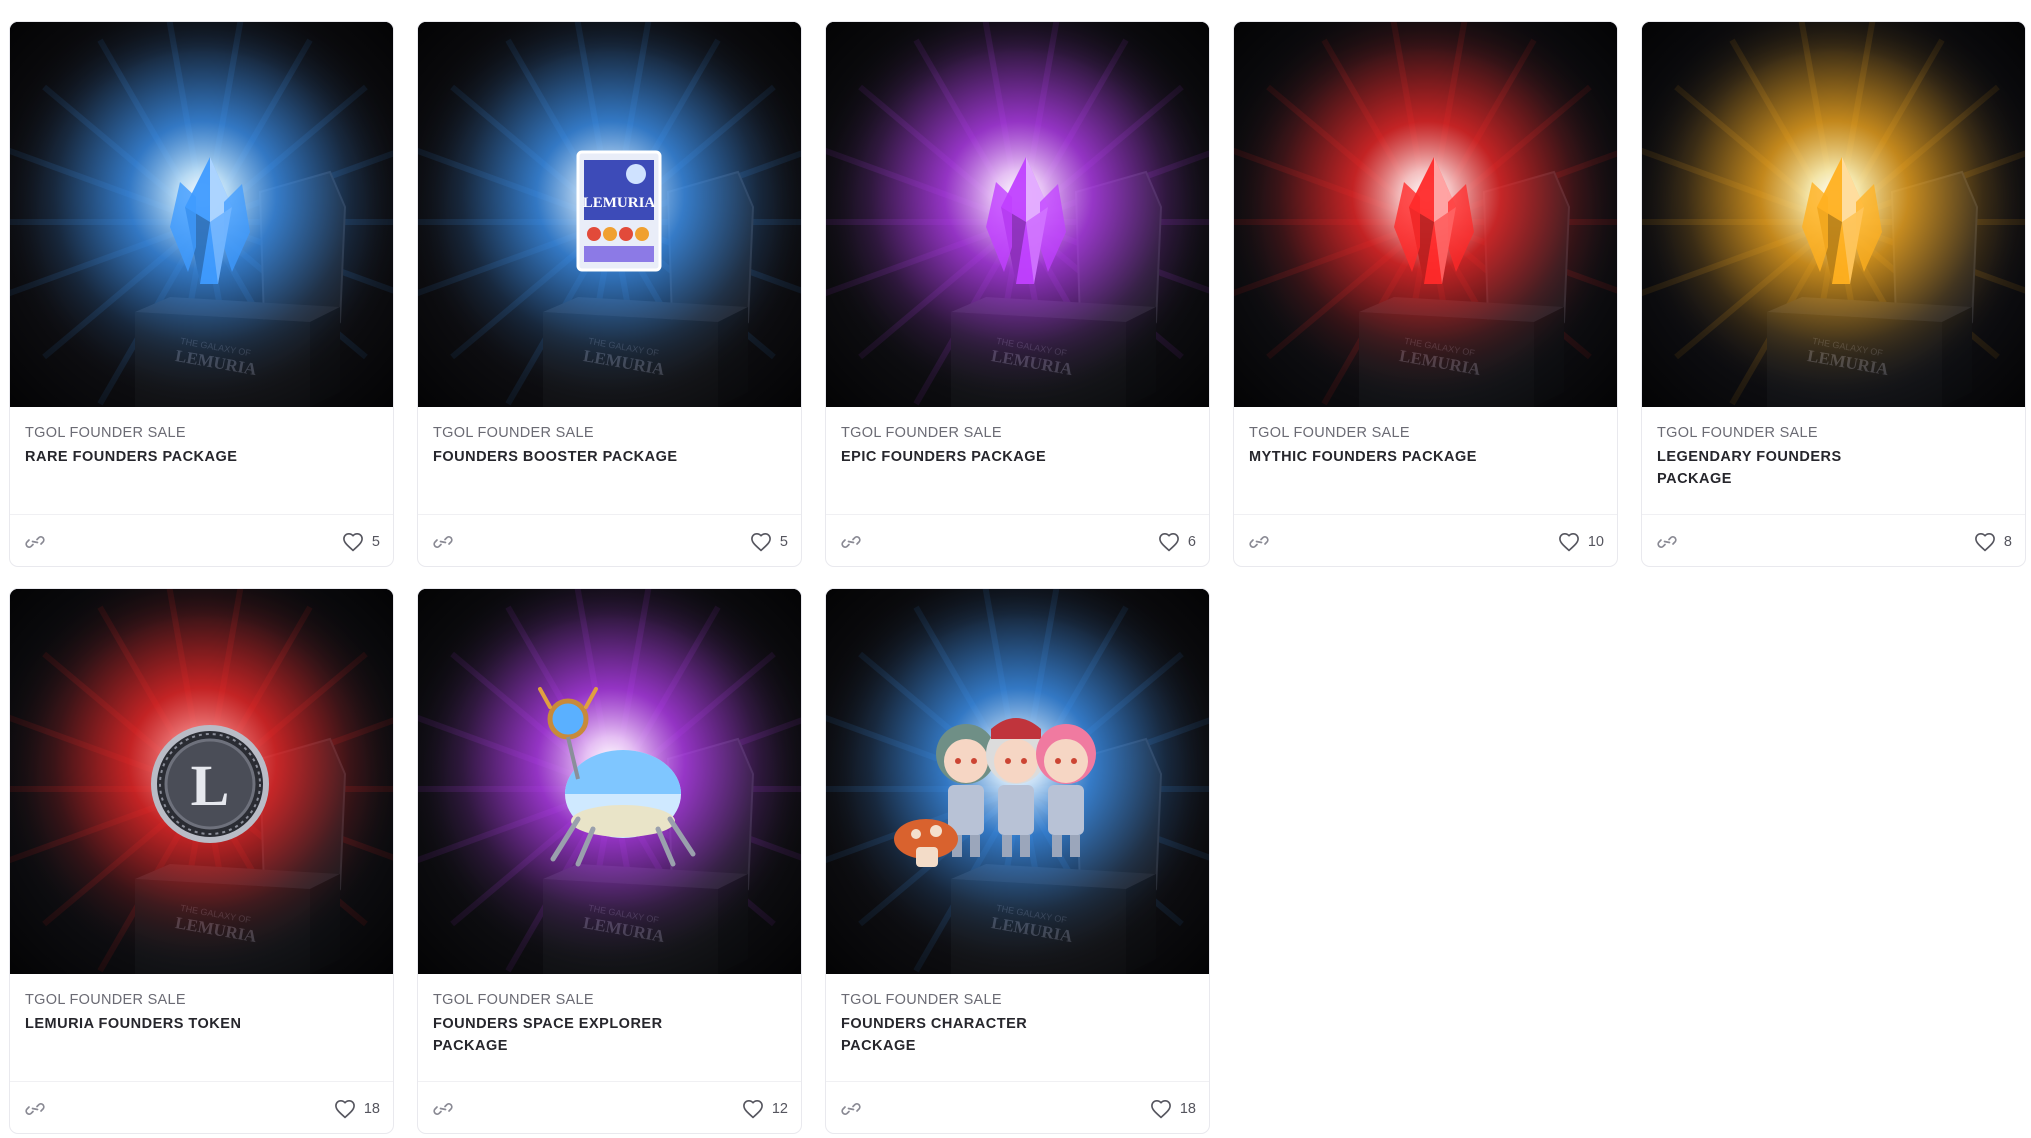 The width and height of the screenshot is (2031, 1138). What do you see at coordinates (1782, 468) in the screenshot?
I see `item-title: LEGENDARY FOUNDERS PACKAGE` at bounding box center [1782, 468].